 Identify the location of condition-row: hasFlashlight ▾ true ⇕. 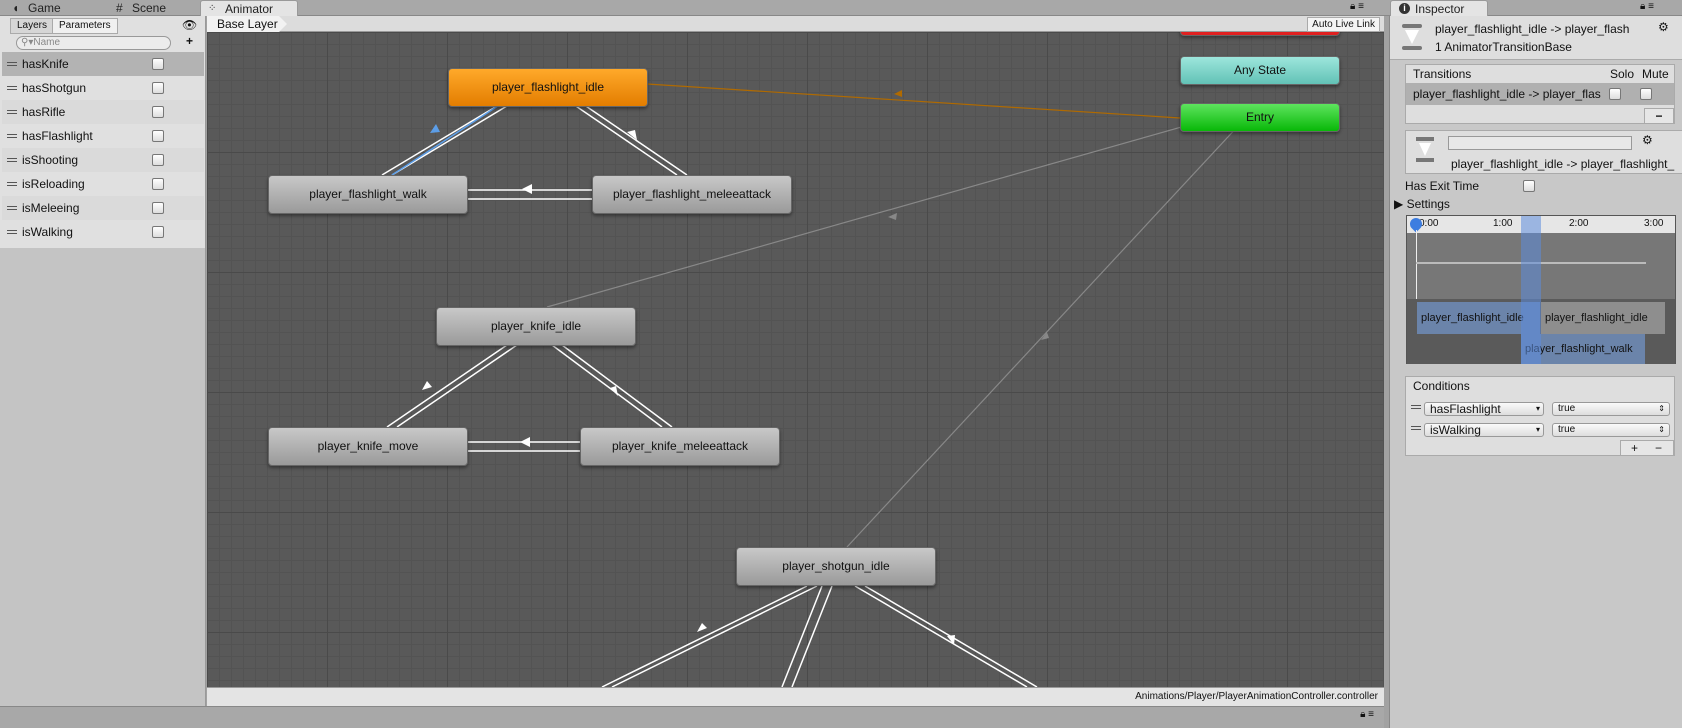
(1540, 409).